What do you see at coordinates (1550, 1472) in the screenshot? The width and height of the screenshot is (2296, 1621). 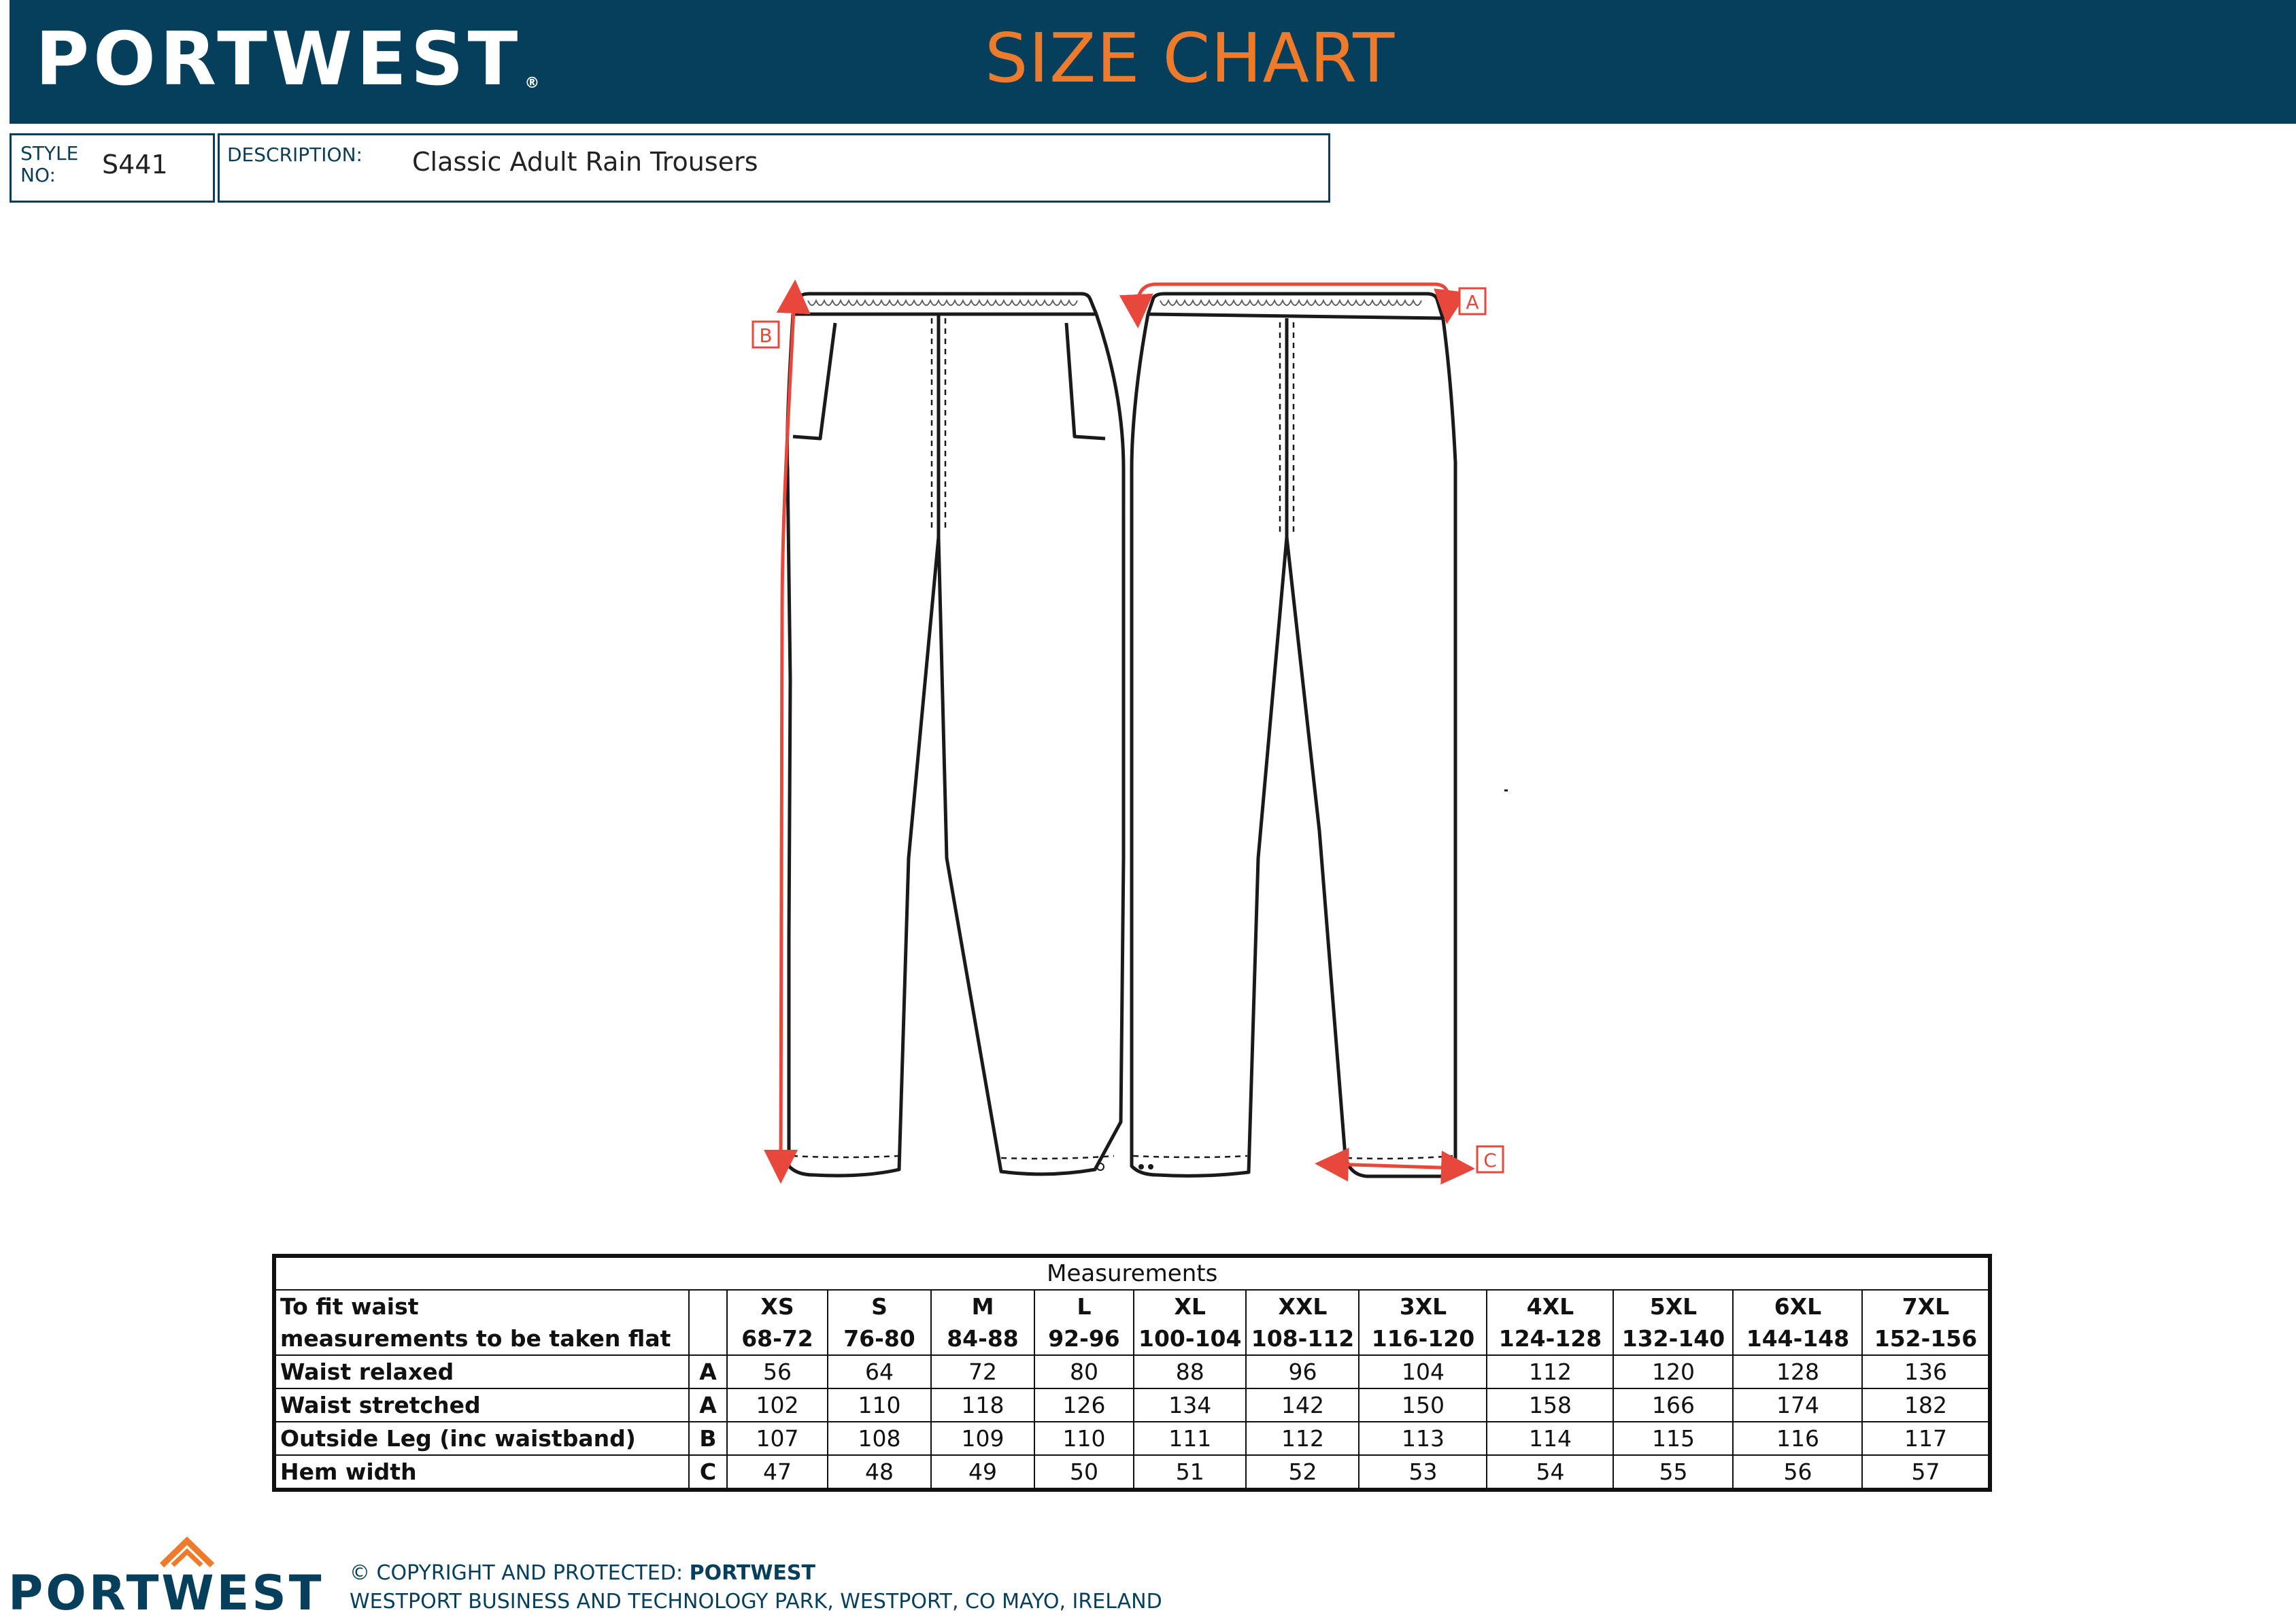 I see `measurement-value: 54` at bounding box center [1550, 1472].